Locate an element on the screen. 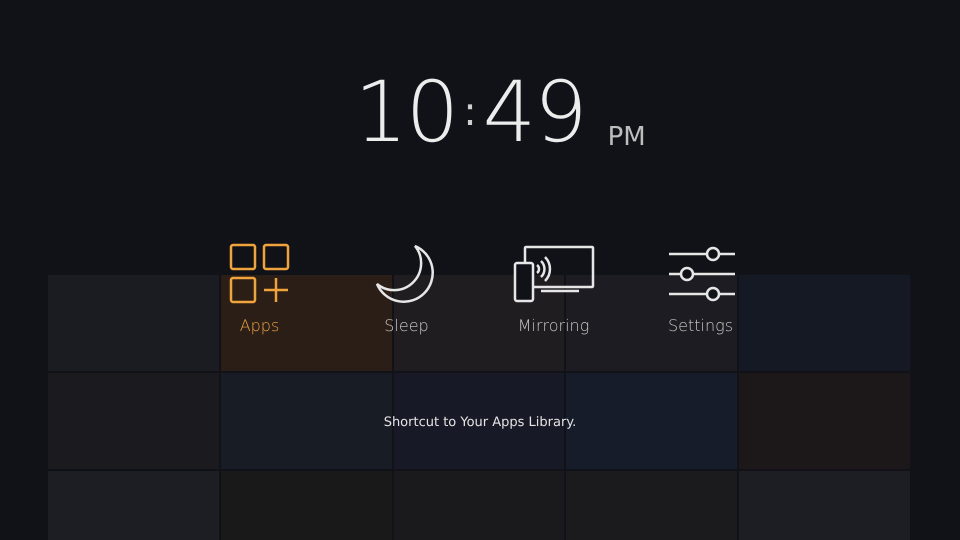 Image resolution: width=960 pixels, height=540 pixels. clock-minutes: 49 is located at coordinates (534, 112).